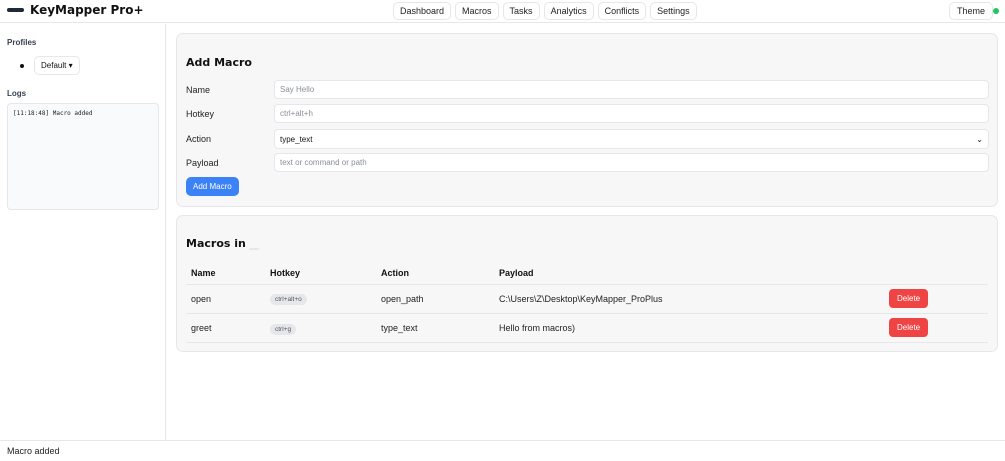  I want to click on col-header-name: Name, so click(203, 273).